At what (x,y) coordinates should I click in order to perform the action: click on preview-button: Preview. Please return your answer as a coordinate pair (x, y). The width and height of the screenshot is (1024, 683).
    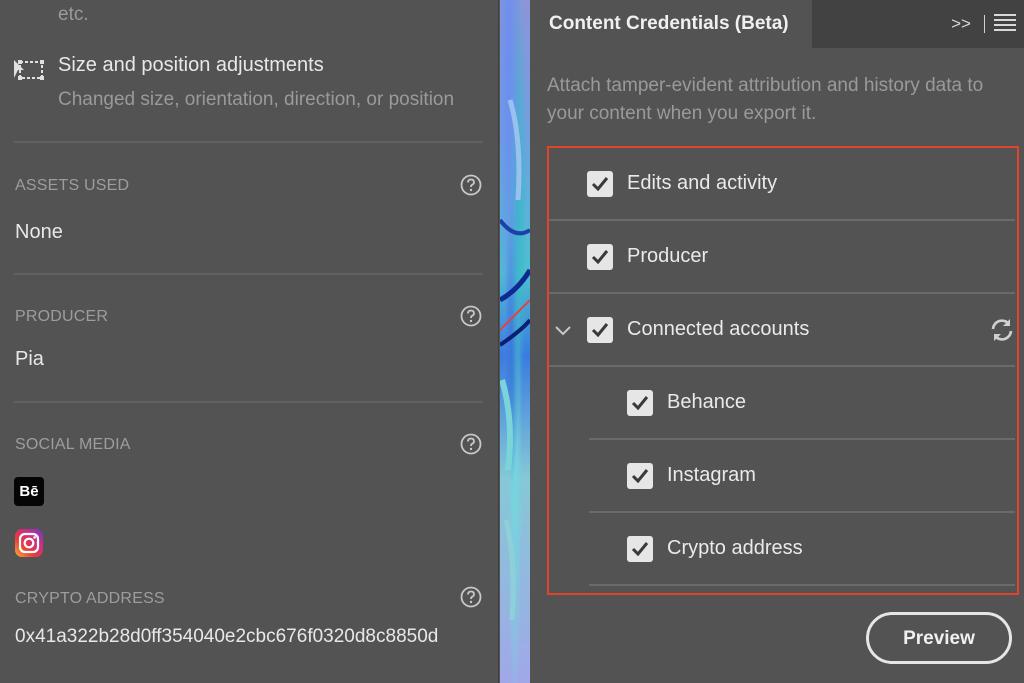
    Looking at the image, I should click on (939, 638).